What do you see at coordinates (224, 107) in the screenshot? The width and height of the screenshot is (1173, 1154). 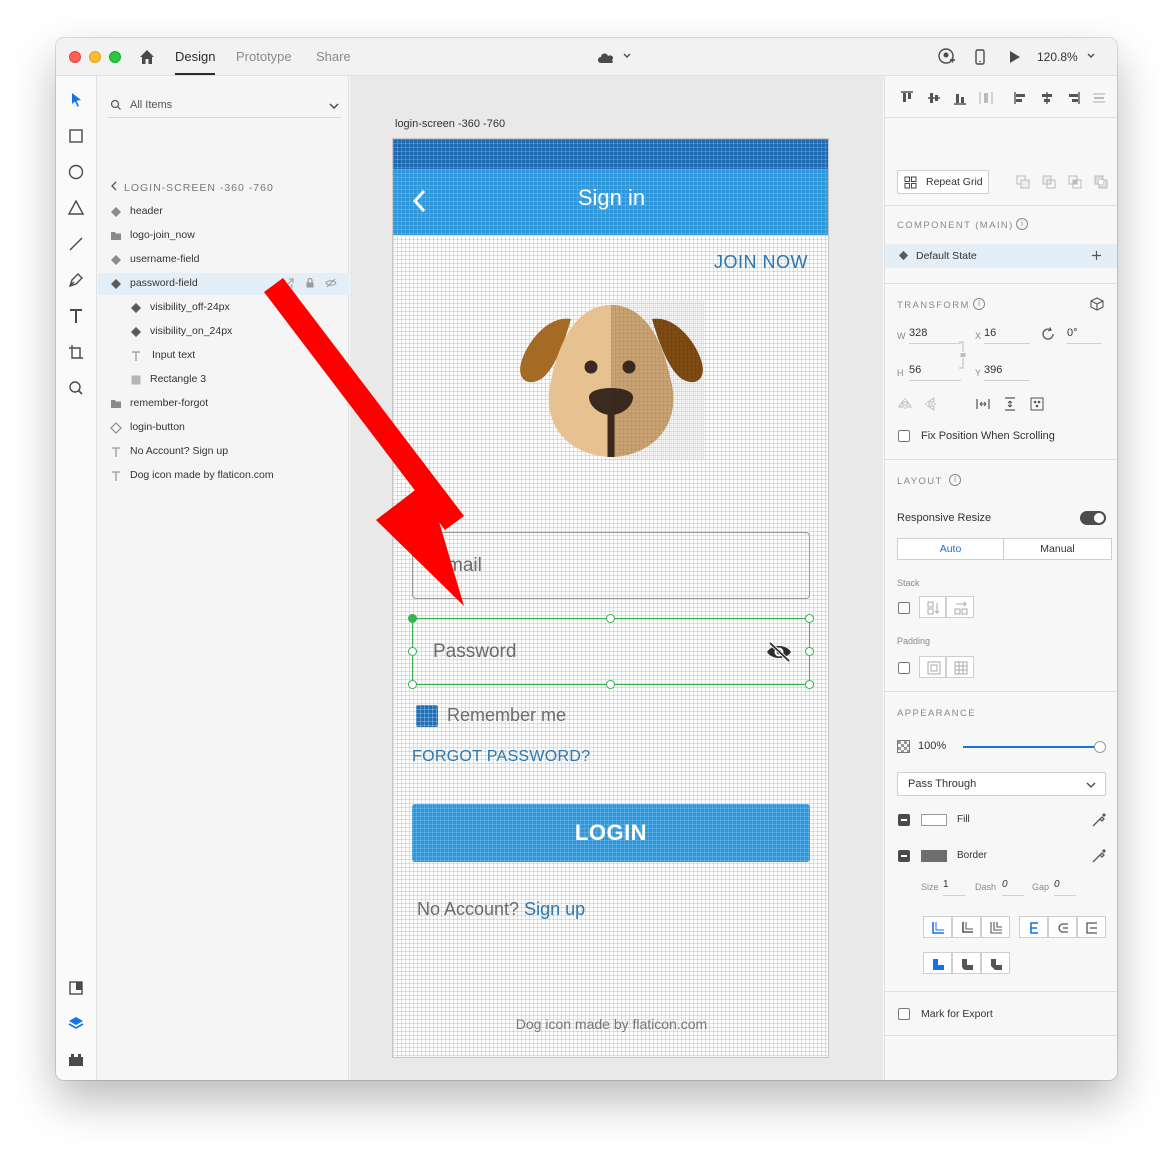 I see `layer-filter: All Items` at bounding box center [224, 107].